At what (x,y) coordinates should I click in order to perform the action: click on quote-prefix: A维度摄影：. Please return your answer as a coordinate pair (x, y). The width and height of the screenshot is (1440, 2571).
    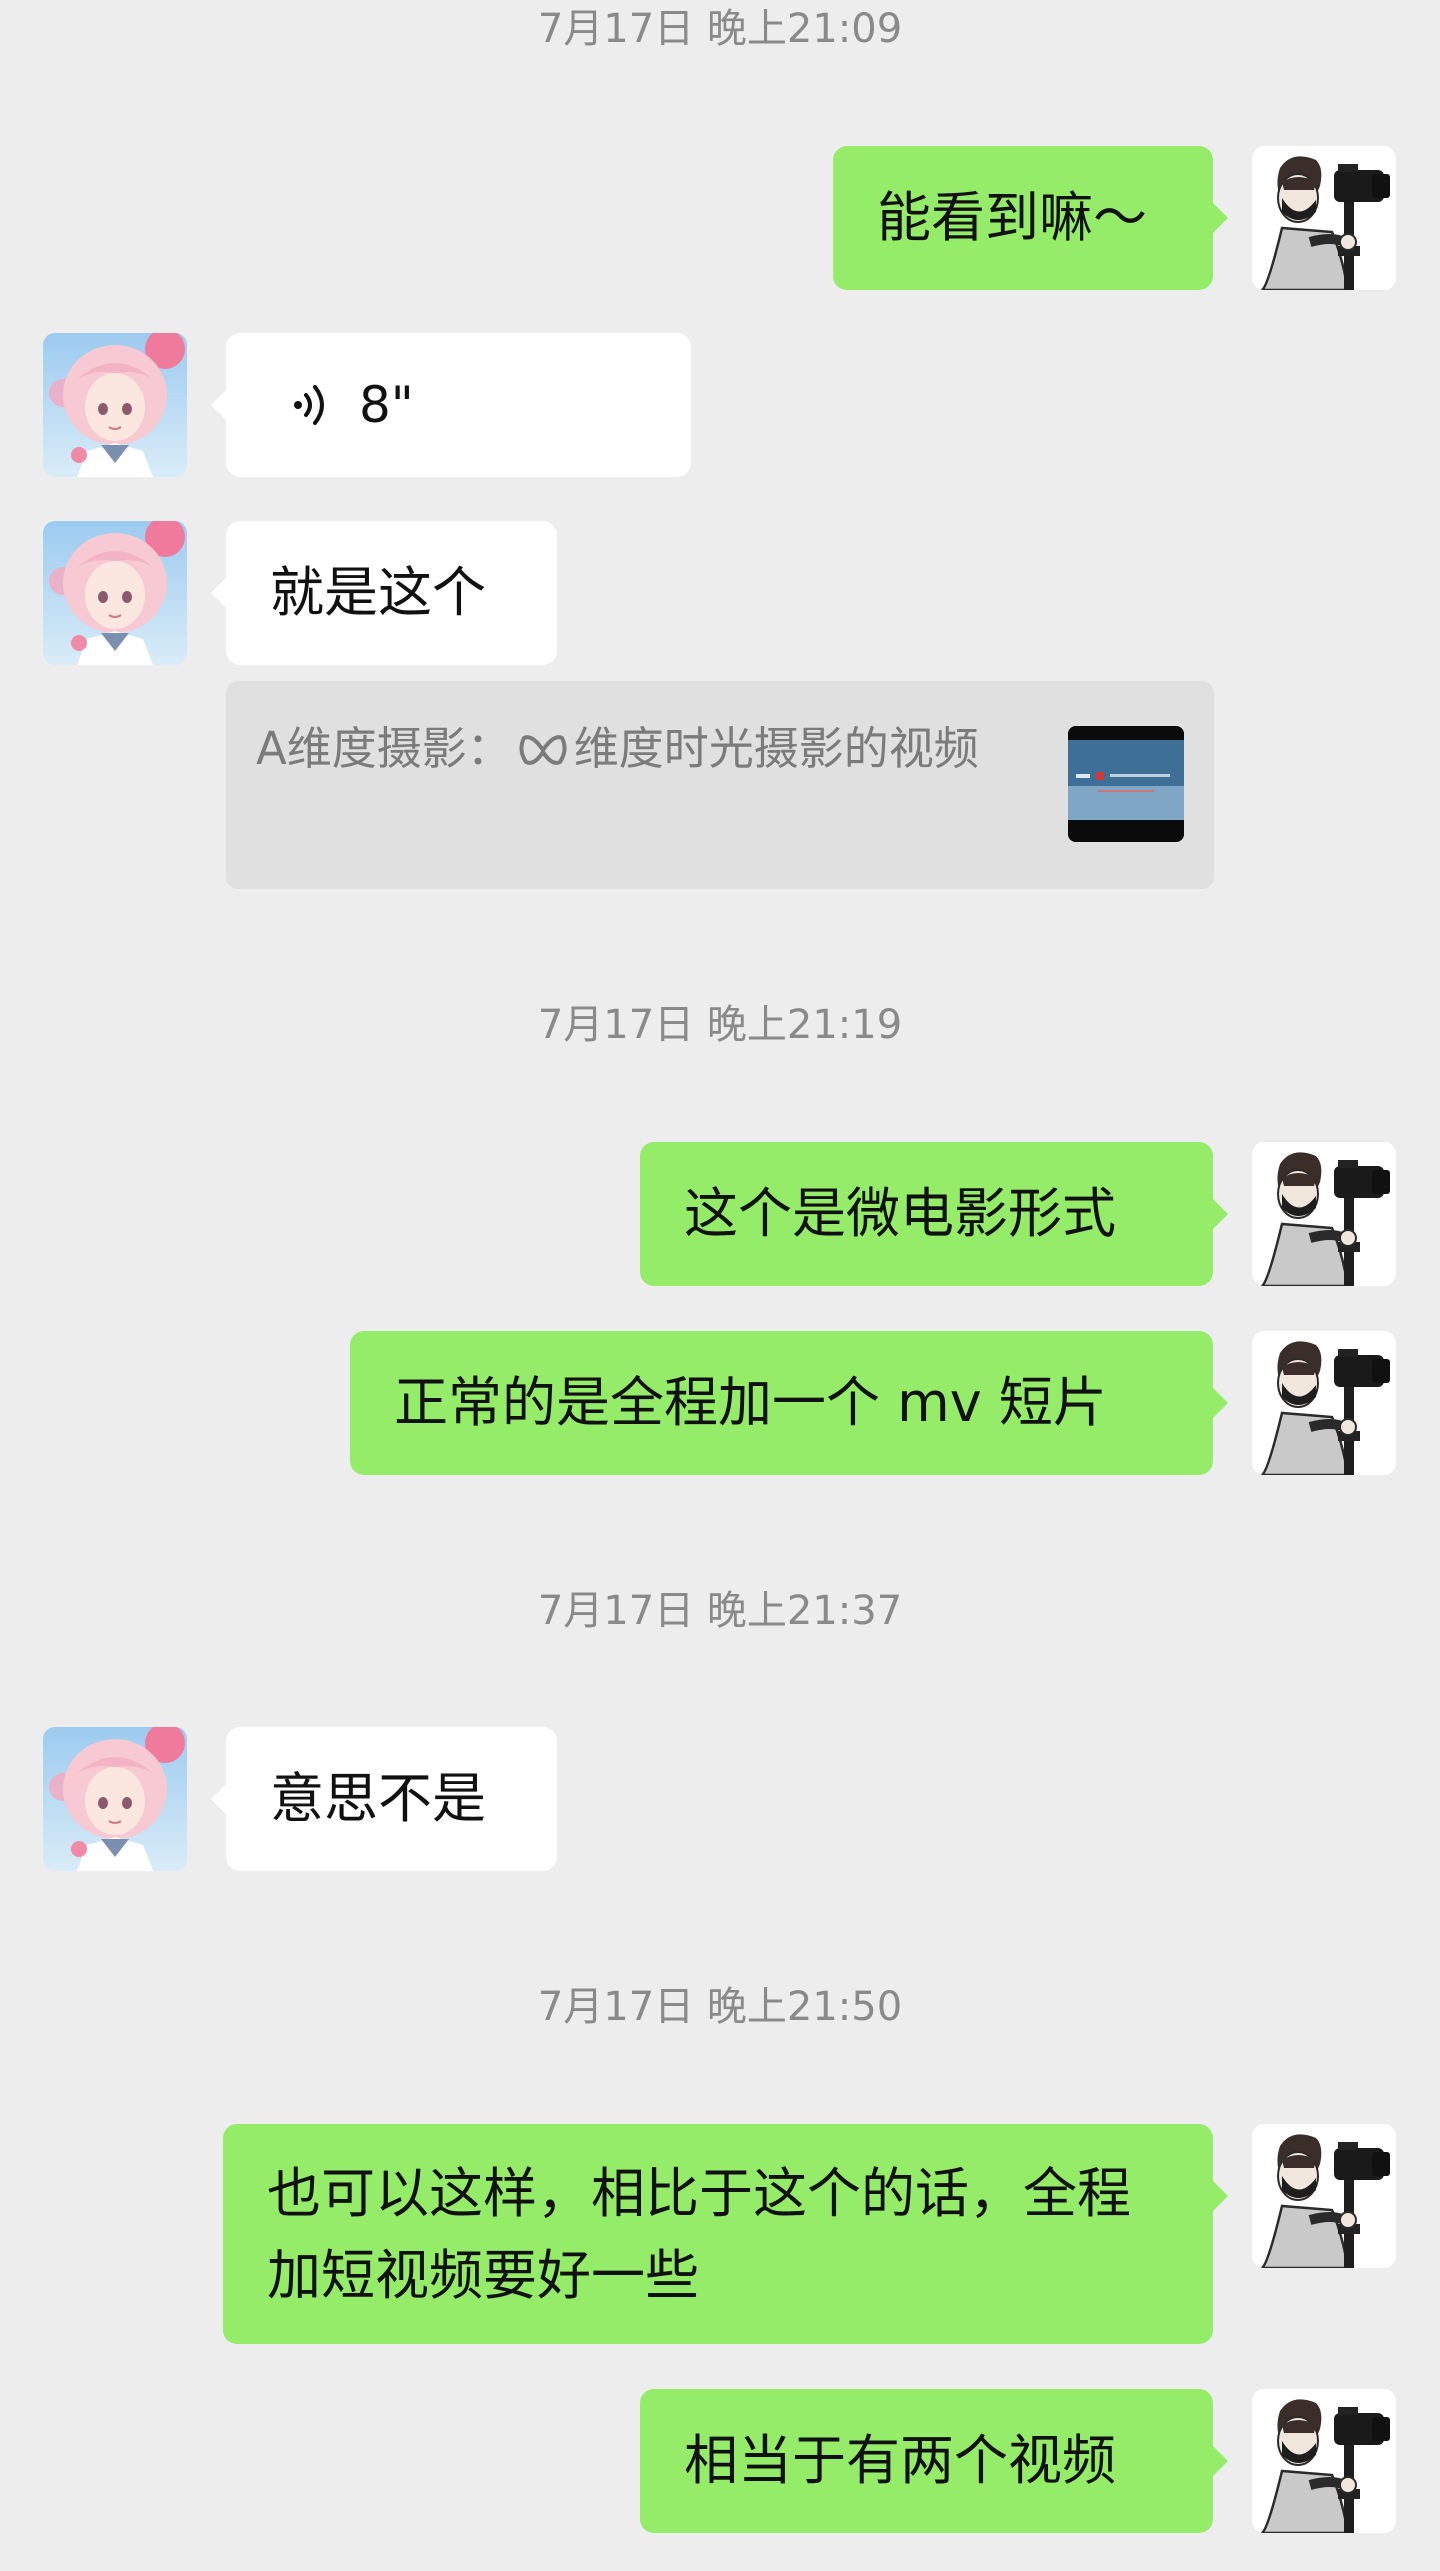
    Looking at the image, I should click on (384, 748).